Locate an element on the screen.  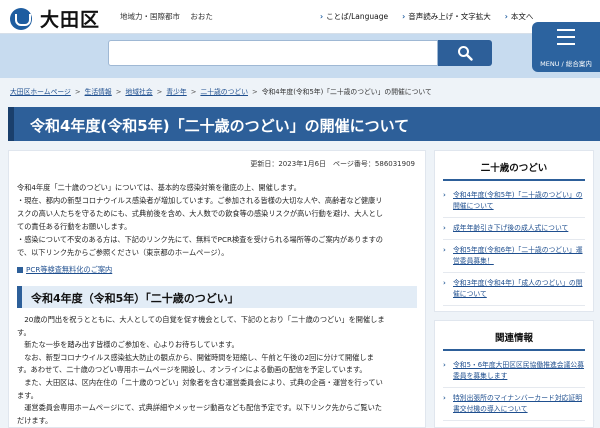
sidebar-item: › 令和5年度(令和6年)「二十歳のつどい」運営委員募集！ is located at coordinates (514, 256).